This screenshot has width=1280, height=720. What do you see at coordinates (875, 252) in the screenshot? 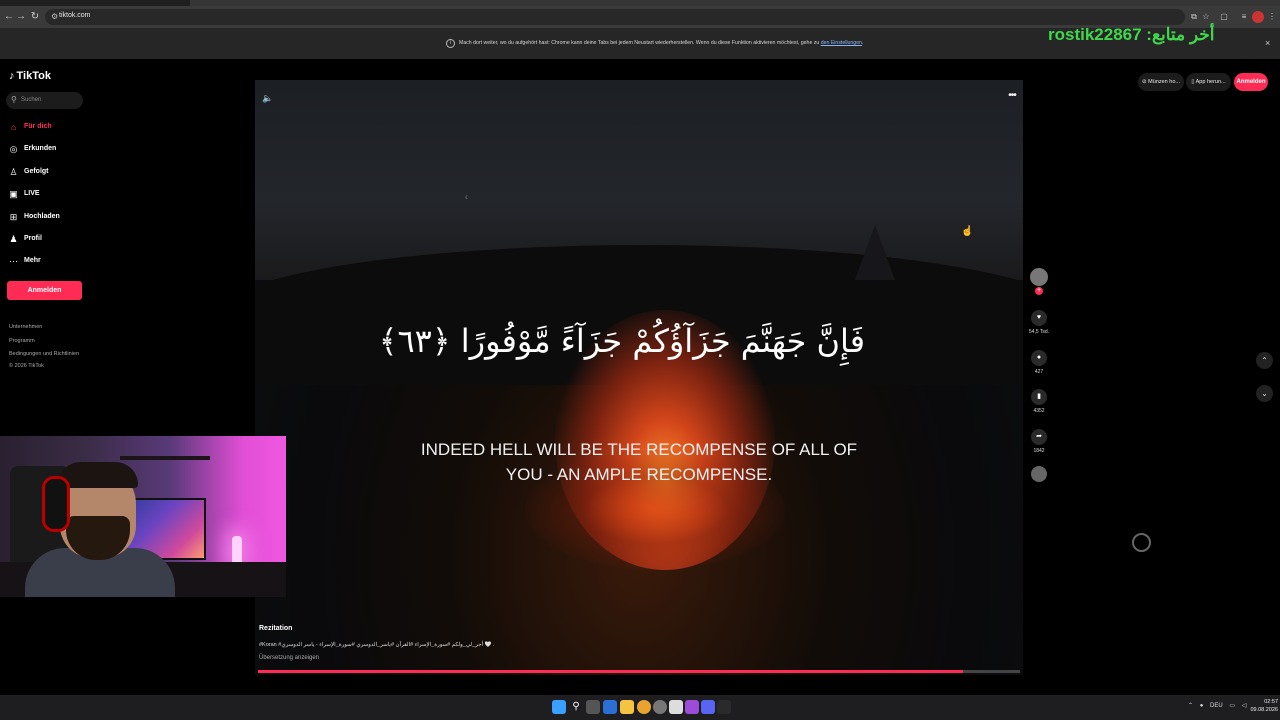
I see `video-roof` at bounding box center [875, 252].